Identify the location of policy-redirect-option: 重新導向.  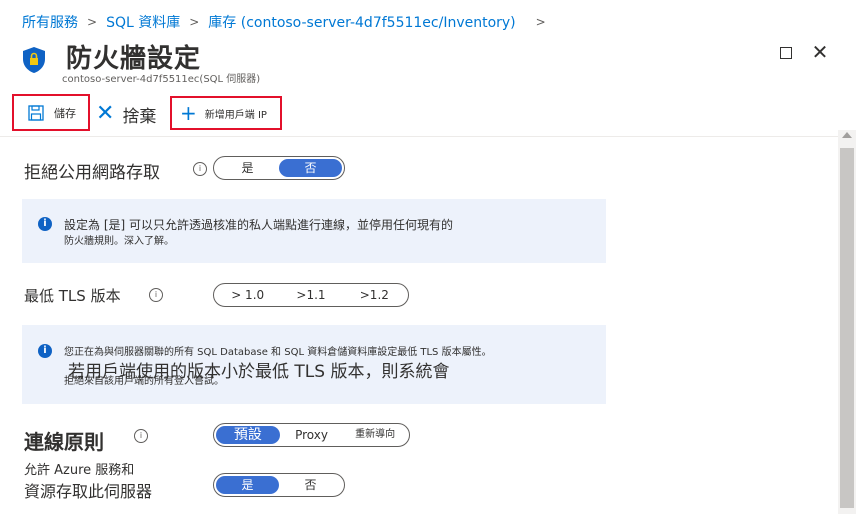
(375, 435).